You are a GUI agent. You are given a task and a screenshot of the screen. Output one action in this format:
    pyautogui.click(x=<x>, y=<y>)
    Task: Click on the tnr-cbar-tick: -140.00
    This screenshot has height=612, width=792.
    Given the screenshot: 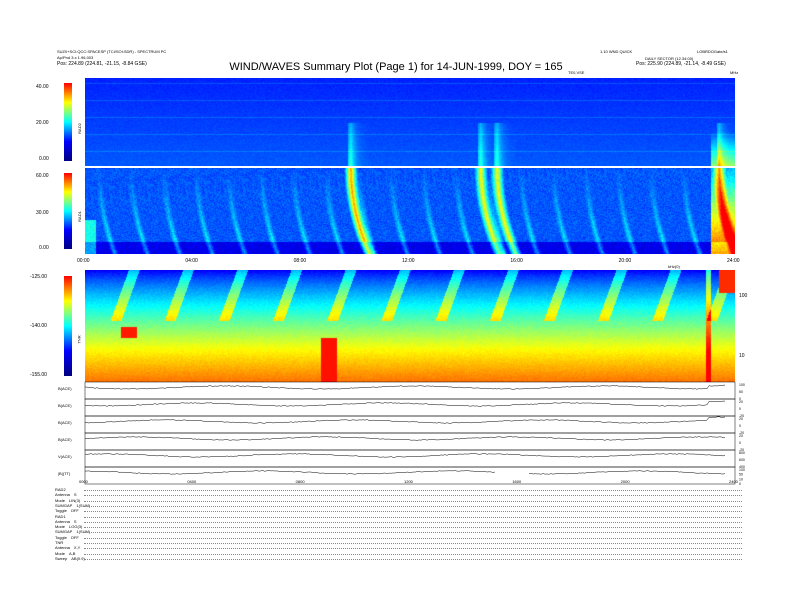 What is the action you would take?
    pyautogui.click(x=38, y=326)
    